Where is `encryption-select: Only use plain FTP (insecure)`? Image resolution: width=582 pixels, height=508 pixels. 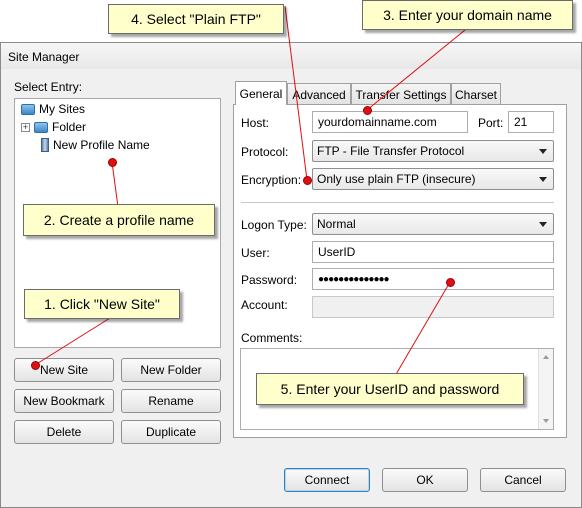 encryption-select: Only use plain FTP (insecure) is located at coordinates (433, 179).